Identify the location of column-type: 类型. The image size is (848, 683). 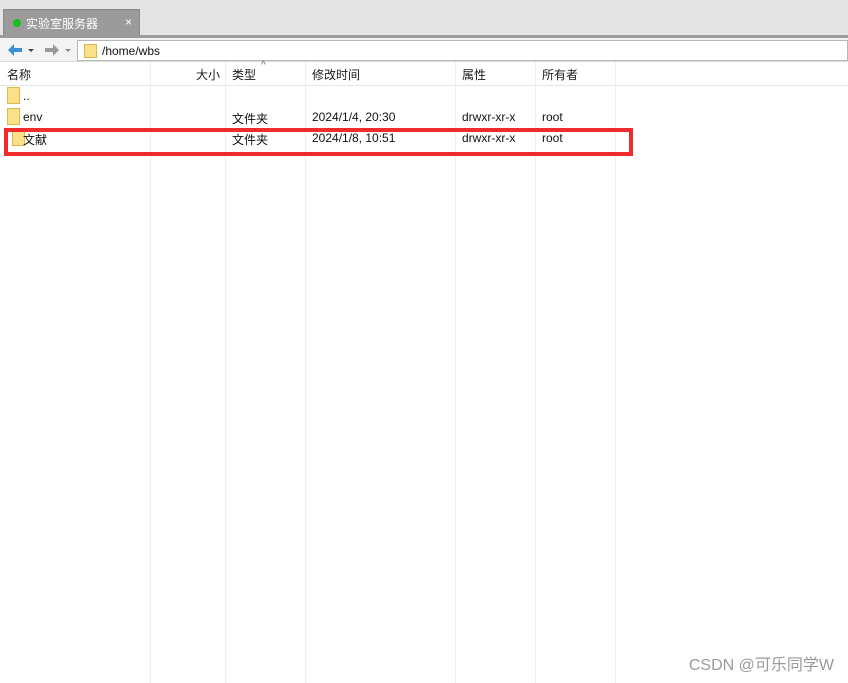
(244, 74).